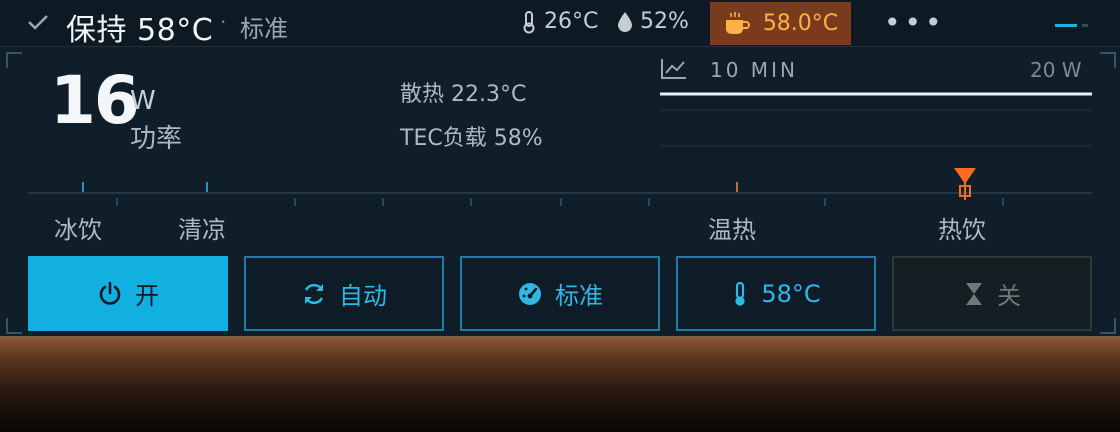 This screenshot has height=432, width=1120. I want to click on more-menu-button: •••, so click(915, 22).